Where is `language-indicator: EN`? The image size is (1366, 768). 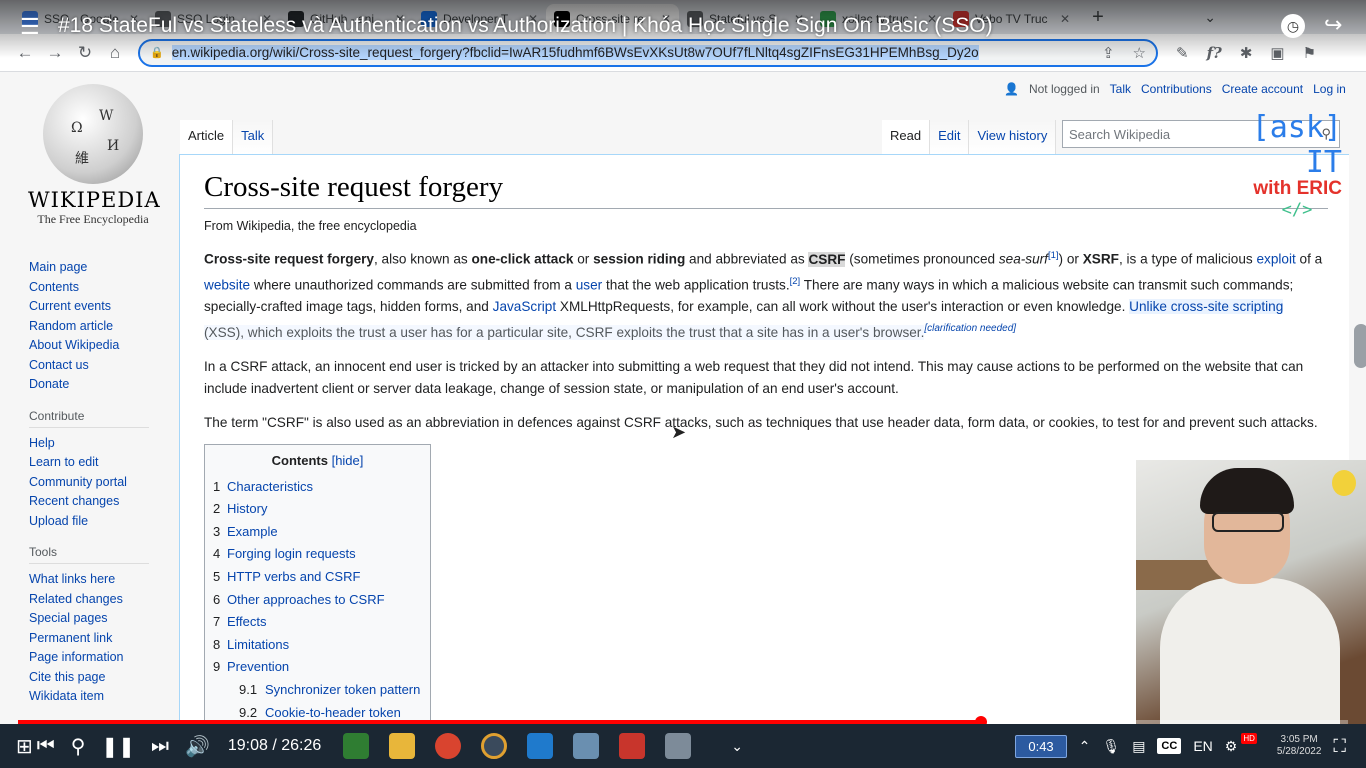 language-indicator: EN is located at coordinates (1202, 746).